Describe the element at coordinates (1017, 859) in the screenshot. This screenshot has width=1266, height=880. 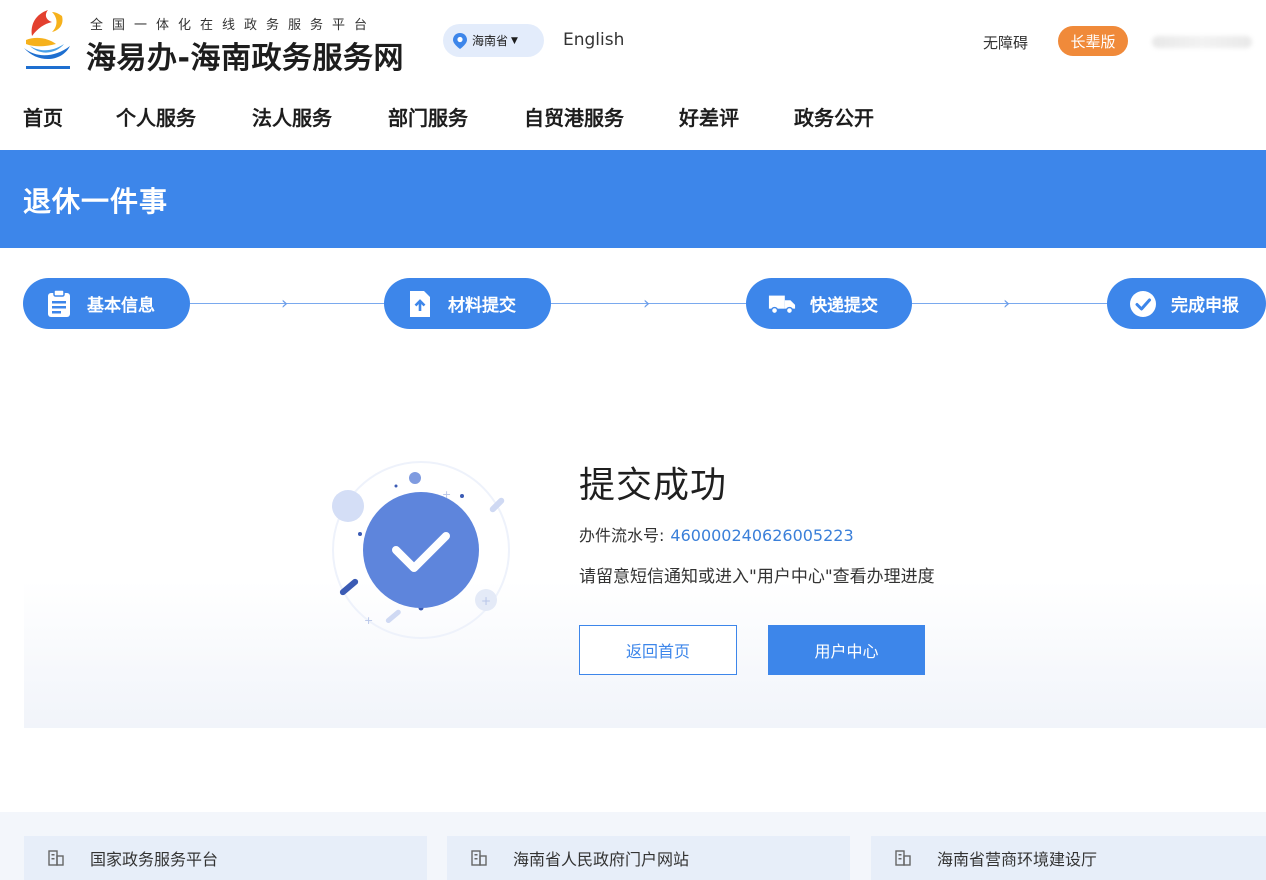
I see `footer-link-label: 海南省营商环境建设厅` at that location.